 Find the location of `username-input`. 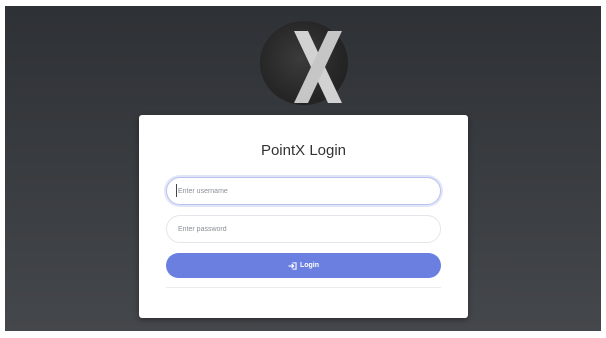

username-input is located at coordinates (303, 191).